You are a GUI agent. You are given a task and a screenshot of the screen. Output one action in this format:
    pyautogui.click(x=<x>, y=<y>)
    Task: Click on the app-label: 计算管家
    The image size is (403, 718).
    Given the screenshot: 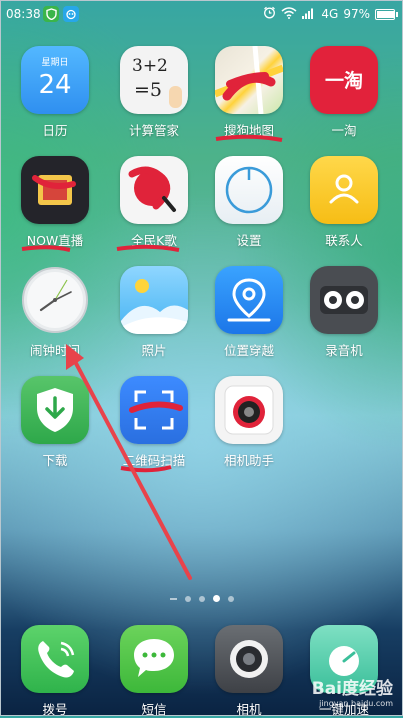 What is the action you would take?
    pyautogui.click(x=153, y=130)
    